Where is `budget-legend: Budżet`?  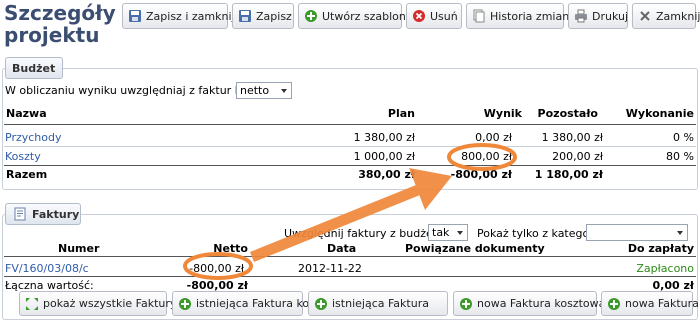 budget-legend: Budżet is located at coordinates (34, 68).